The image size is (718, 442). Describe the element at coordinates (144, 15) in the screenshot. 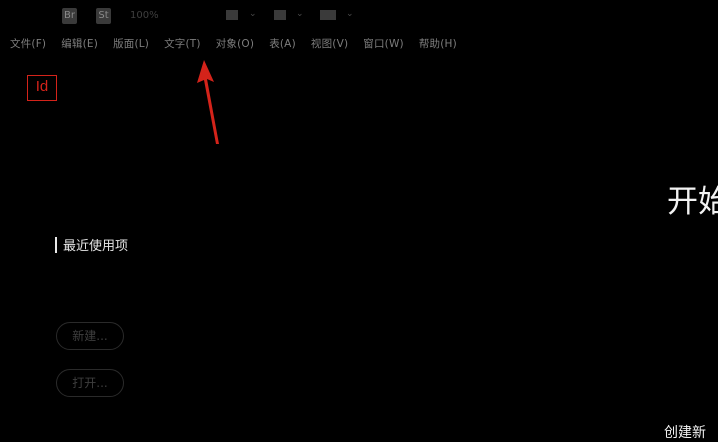

I see `zoom-level: 100%` at that location.